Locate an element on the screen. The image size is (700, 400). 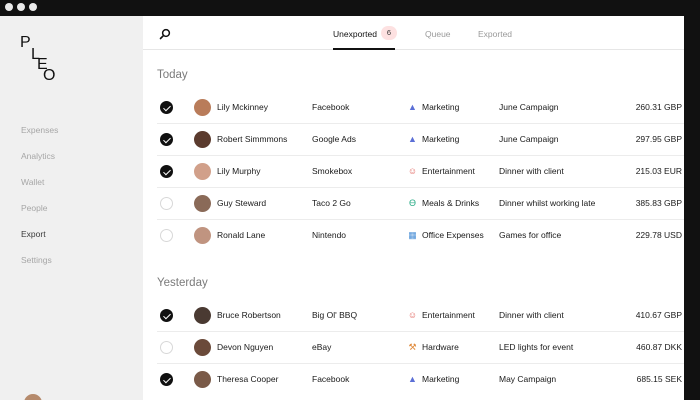
pleo-logo: P L E O is located at coordinates (38, 61).